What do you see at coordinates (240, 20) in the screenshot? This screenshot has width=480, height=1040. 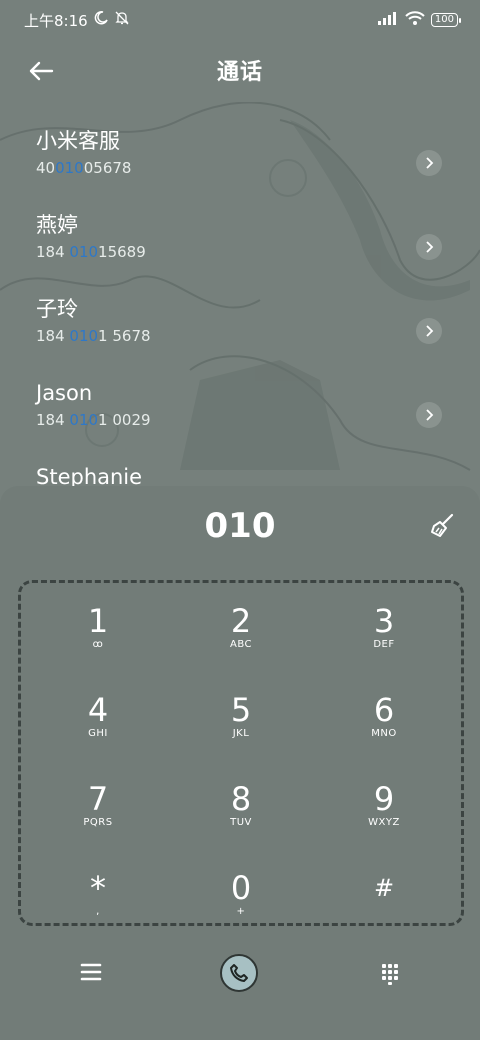 I see `status-bar: 上午8:16 100` at bounding box center [240, 20].